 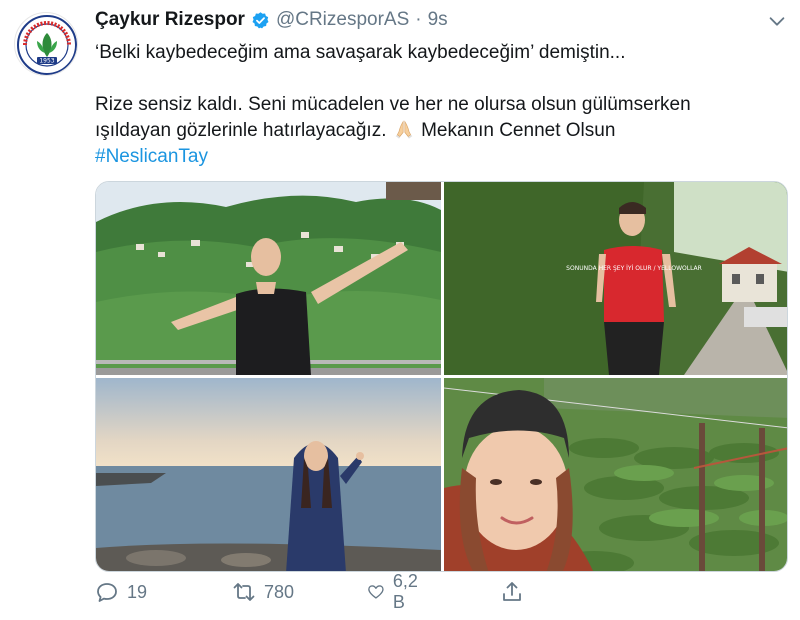 I want to click on retweet-button: 780, so click(x=263, y=592).